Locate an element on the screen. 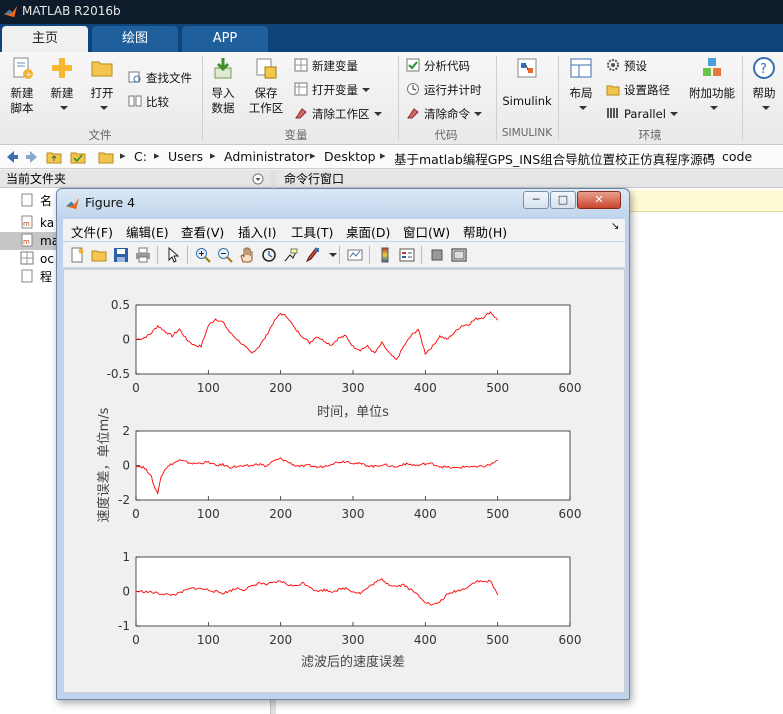 The image size is (783, 714). clear-workspace-label: 清除工作区 is located at coordinates (341, 114).